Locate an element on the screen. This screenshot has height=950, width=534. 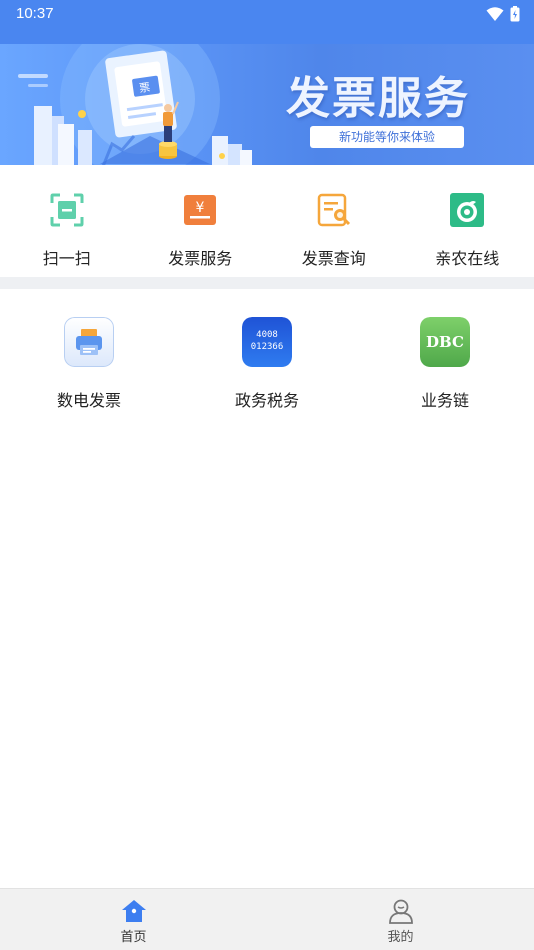
quick-action-invoice-search: 发票查询 is located at coordinates (334, 221).